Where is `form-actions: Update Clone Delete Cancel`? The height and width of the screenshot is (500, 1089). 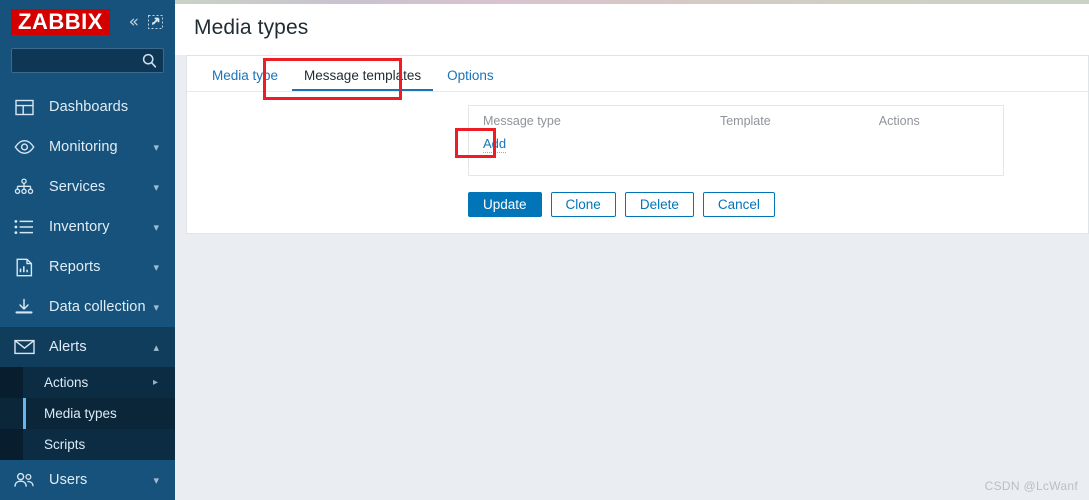 form-actions: Update Clone Delete Cancel is located at coordinates (778, 204).